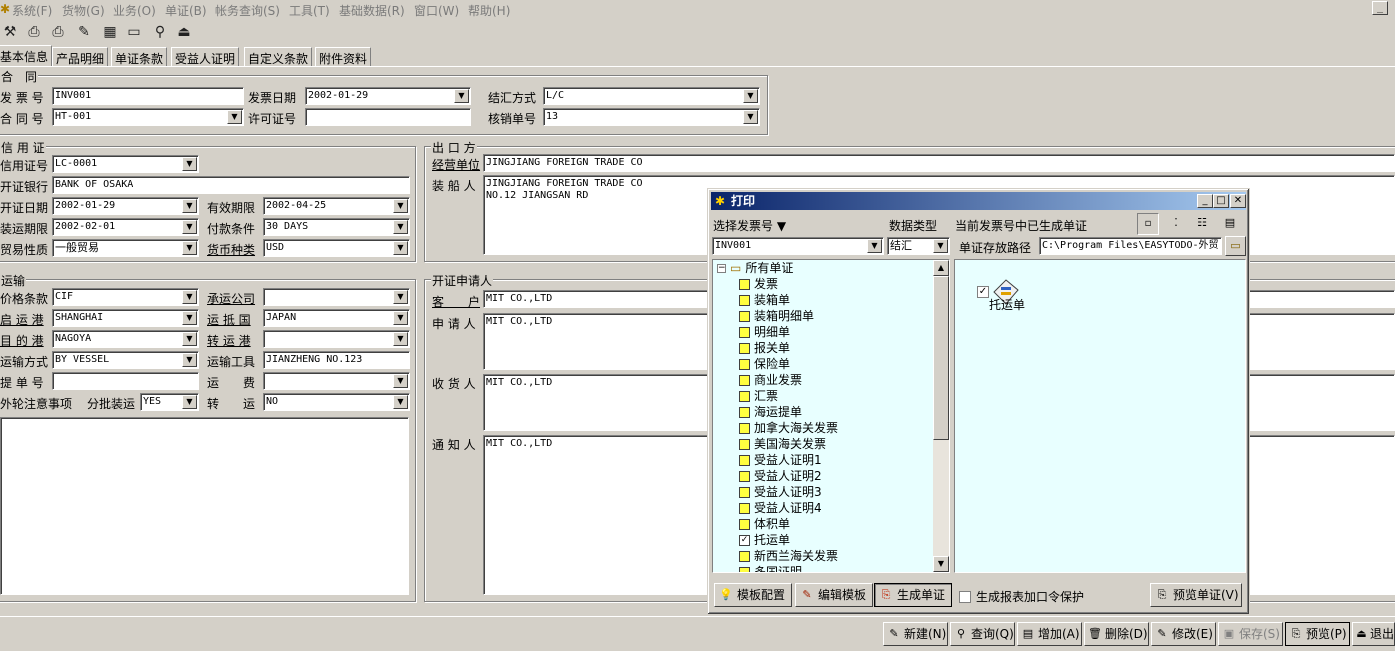 This screenshot has width=1395, height=651. What do you see at coordinates (770, 380) in the screenshot?
I see `tree-item: 商业发票` at bounding box center [770, 380].